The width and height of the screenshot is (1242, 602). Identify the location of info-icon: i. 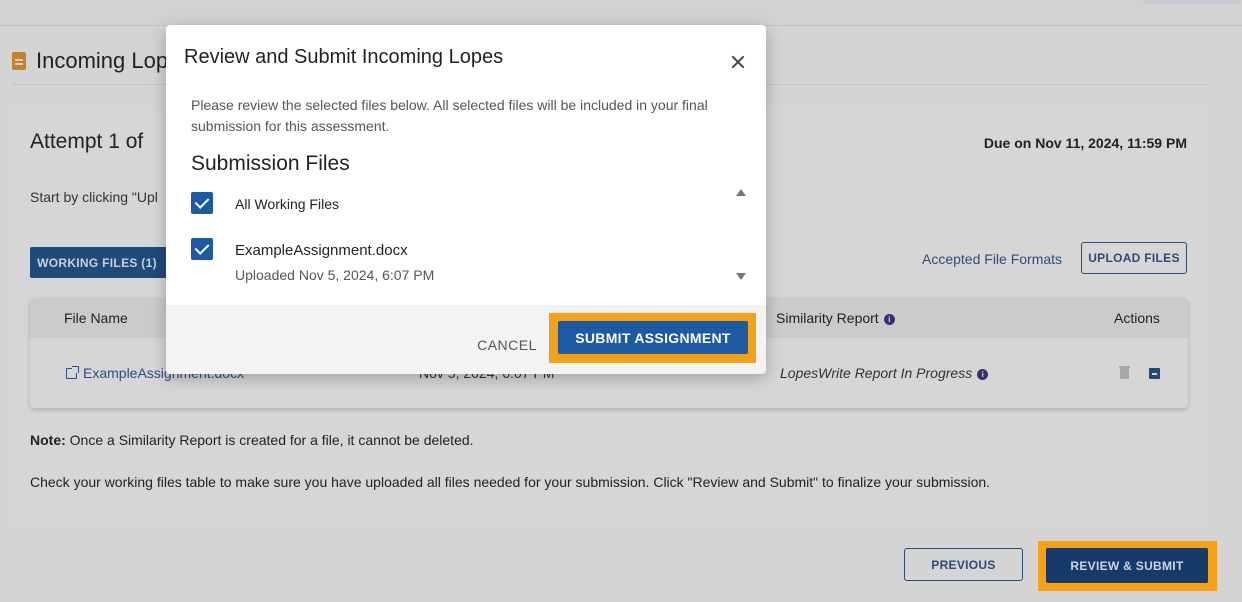
(889, 319).